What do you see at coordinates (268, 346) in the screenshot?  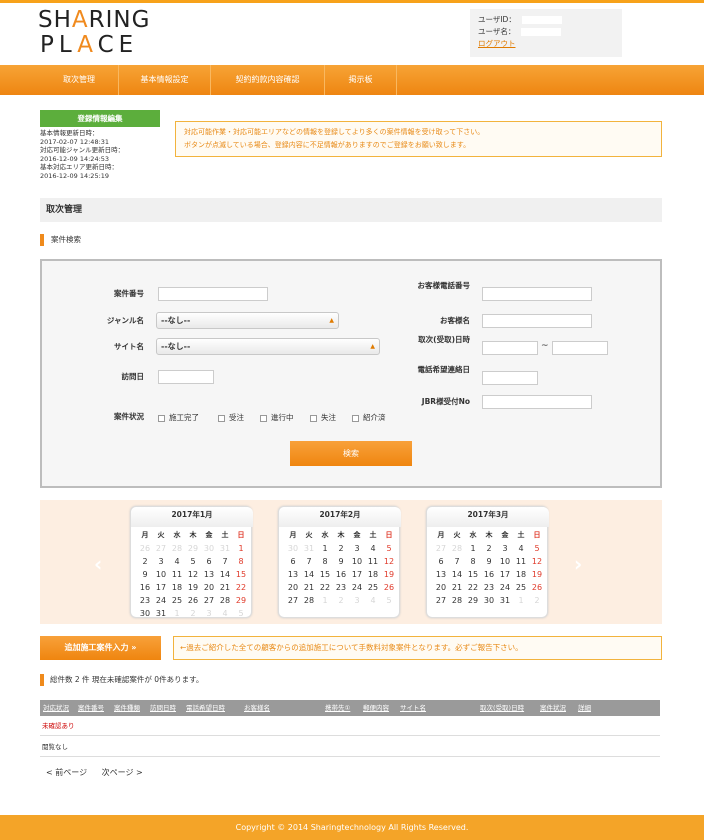 I see `site-select: --なし-- ▲` at bounding box center [268, 346].